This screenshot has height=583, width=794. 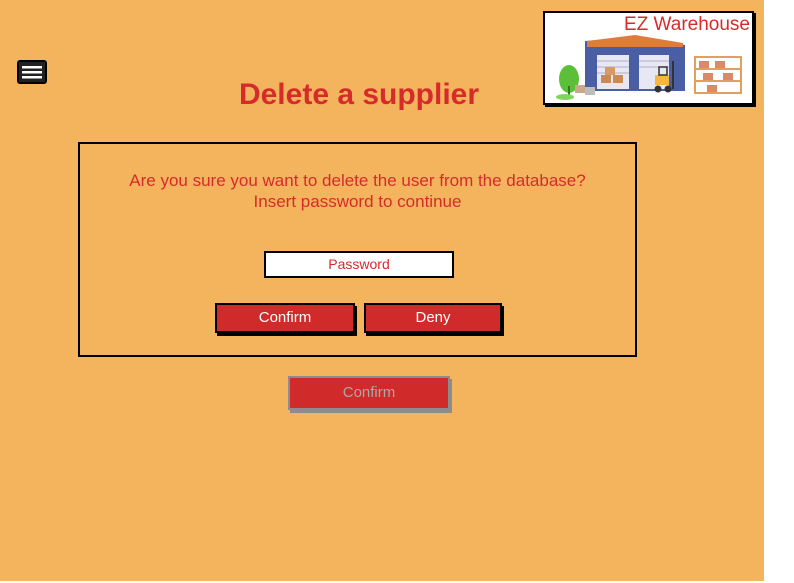 I want to click on confirm-button-disabled: Confirm, so click(x=369, y=393).